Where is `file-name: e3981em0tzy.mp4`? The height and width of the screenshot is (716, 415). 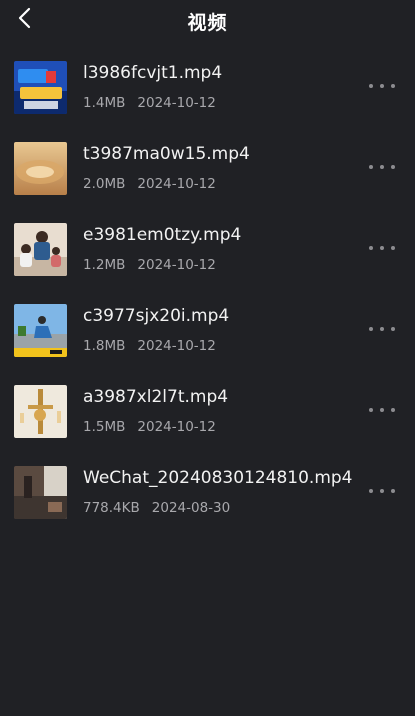 file-name: e3981em0tzy.mp4 is located at coordinates (162, 235).